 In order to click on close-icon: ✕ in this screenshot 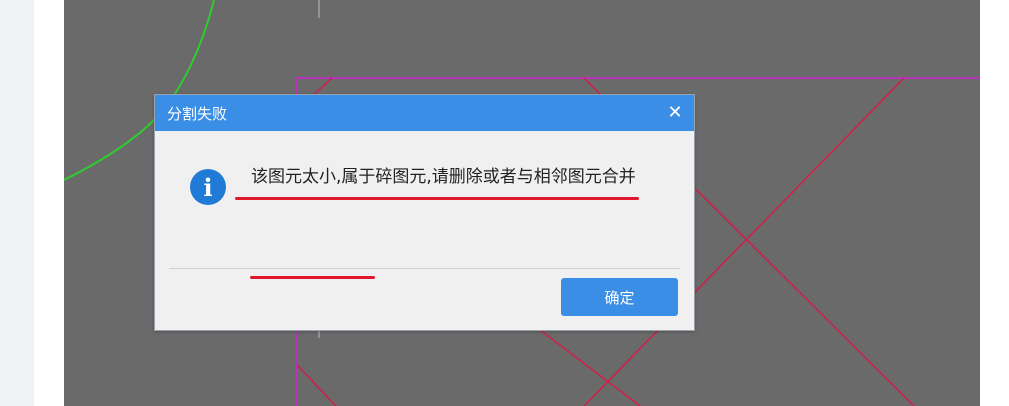, I will do `click(675, 113)`.